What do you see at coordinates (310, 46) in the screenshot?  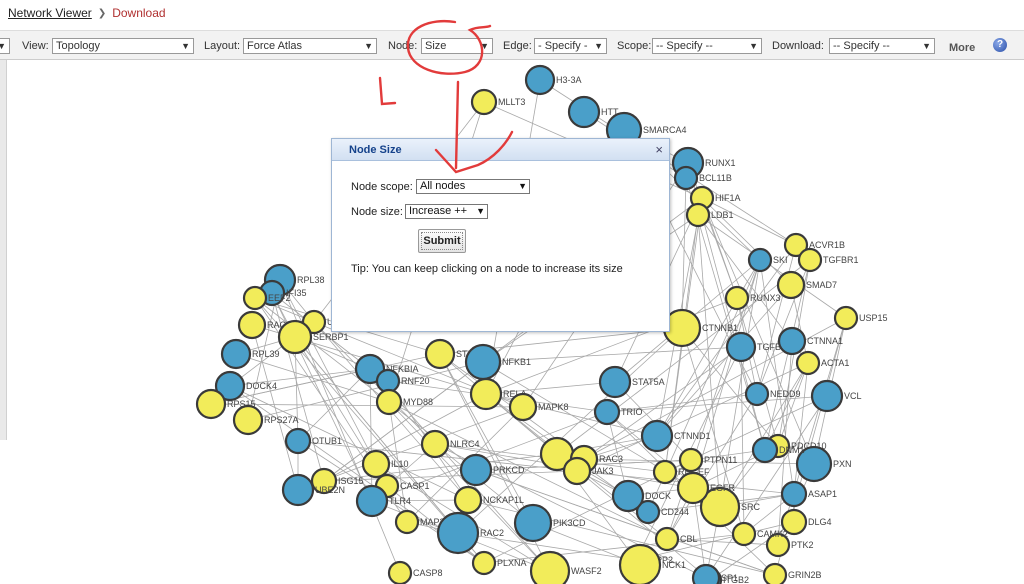 I see `layout-select: Force Atlas ▼` at bounding box center [310, 46].